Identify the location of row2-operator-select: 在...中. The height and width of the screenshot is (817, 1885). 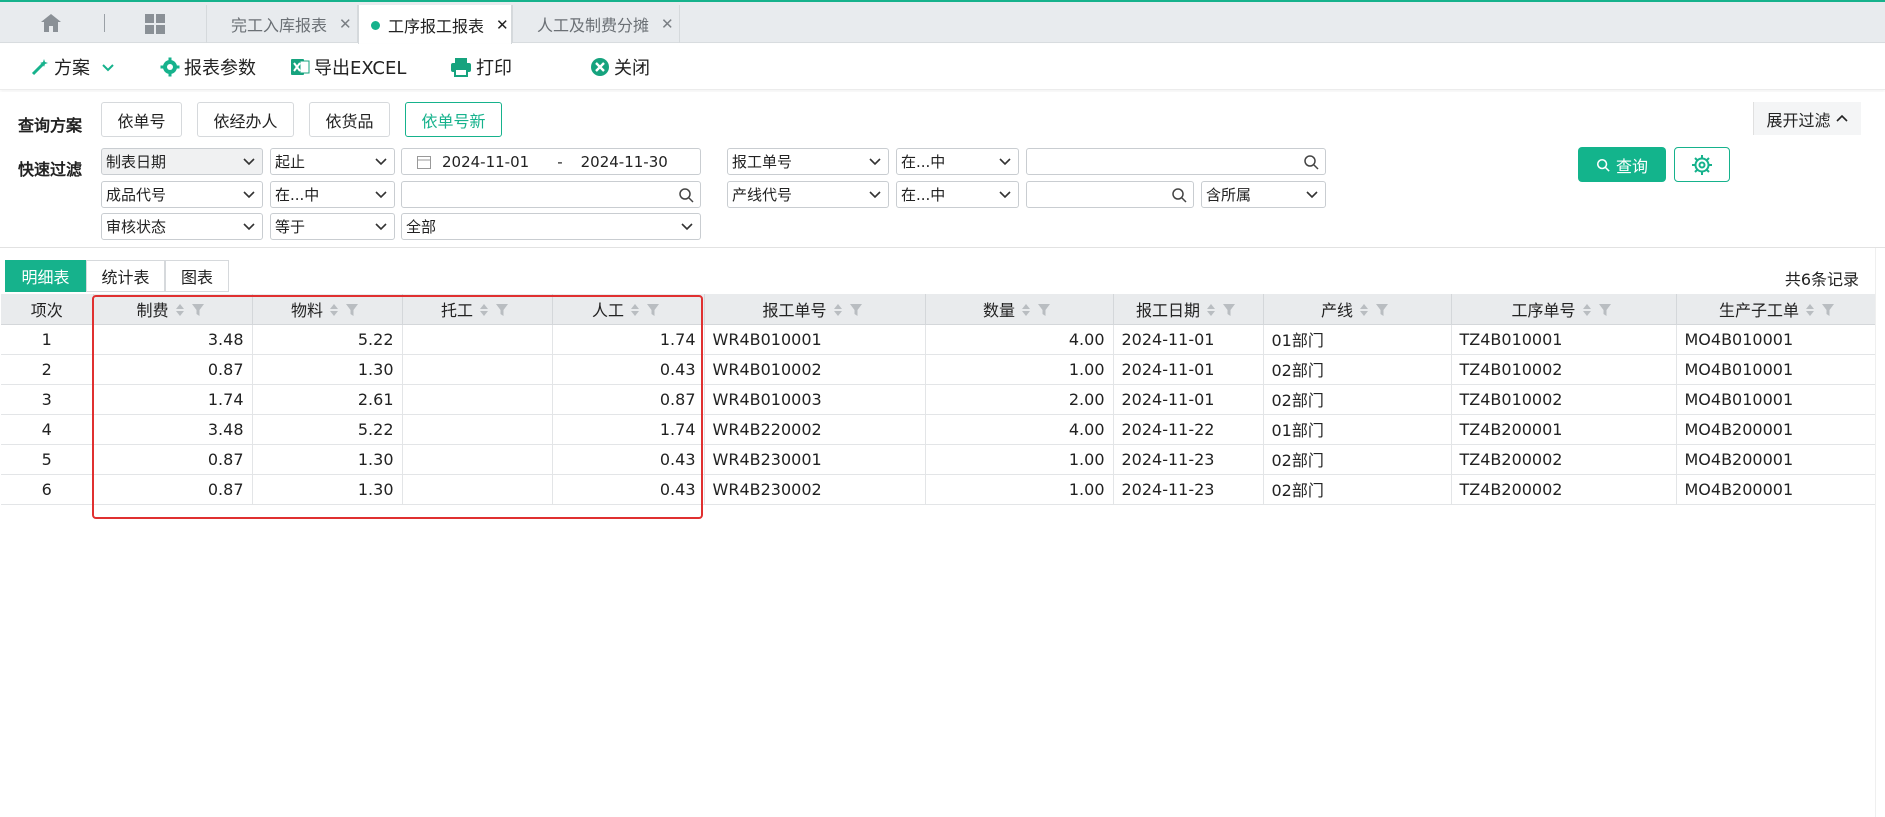
(332, 194).